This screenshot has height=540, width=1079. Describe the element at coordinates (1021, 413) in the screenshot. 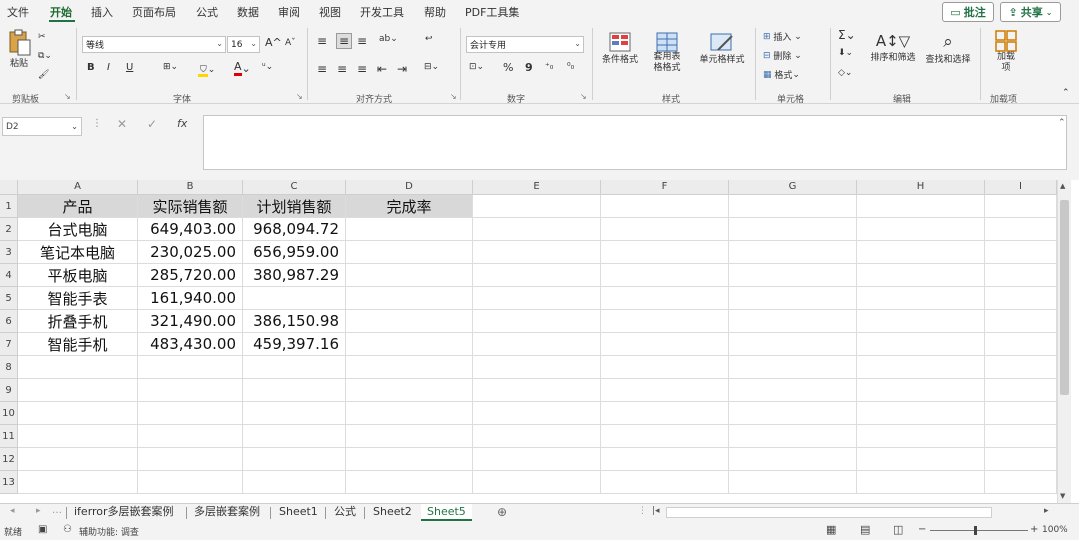

I see `cell-i10` at that location.